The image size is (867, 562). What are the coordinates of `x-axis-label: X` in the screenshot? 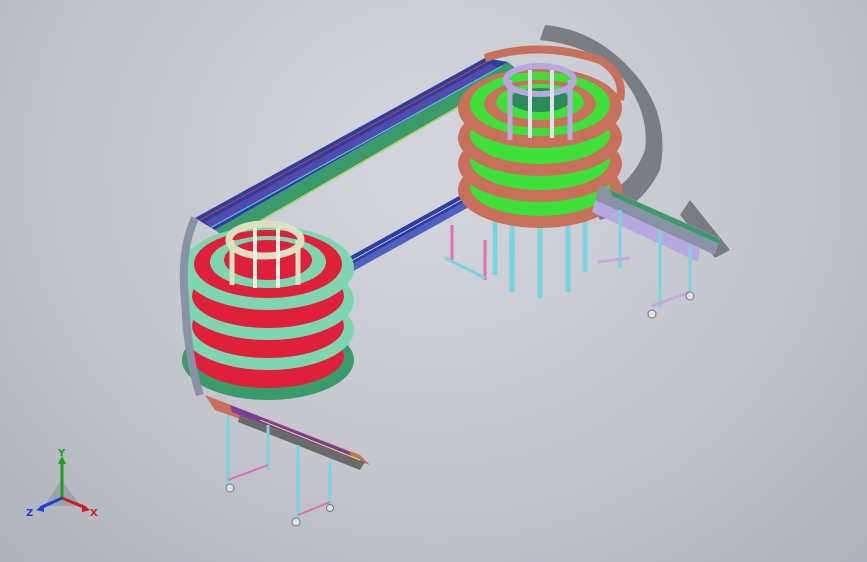 It's located at (94, 513).